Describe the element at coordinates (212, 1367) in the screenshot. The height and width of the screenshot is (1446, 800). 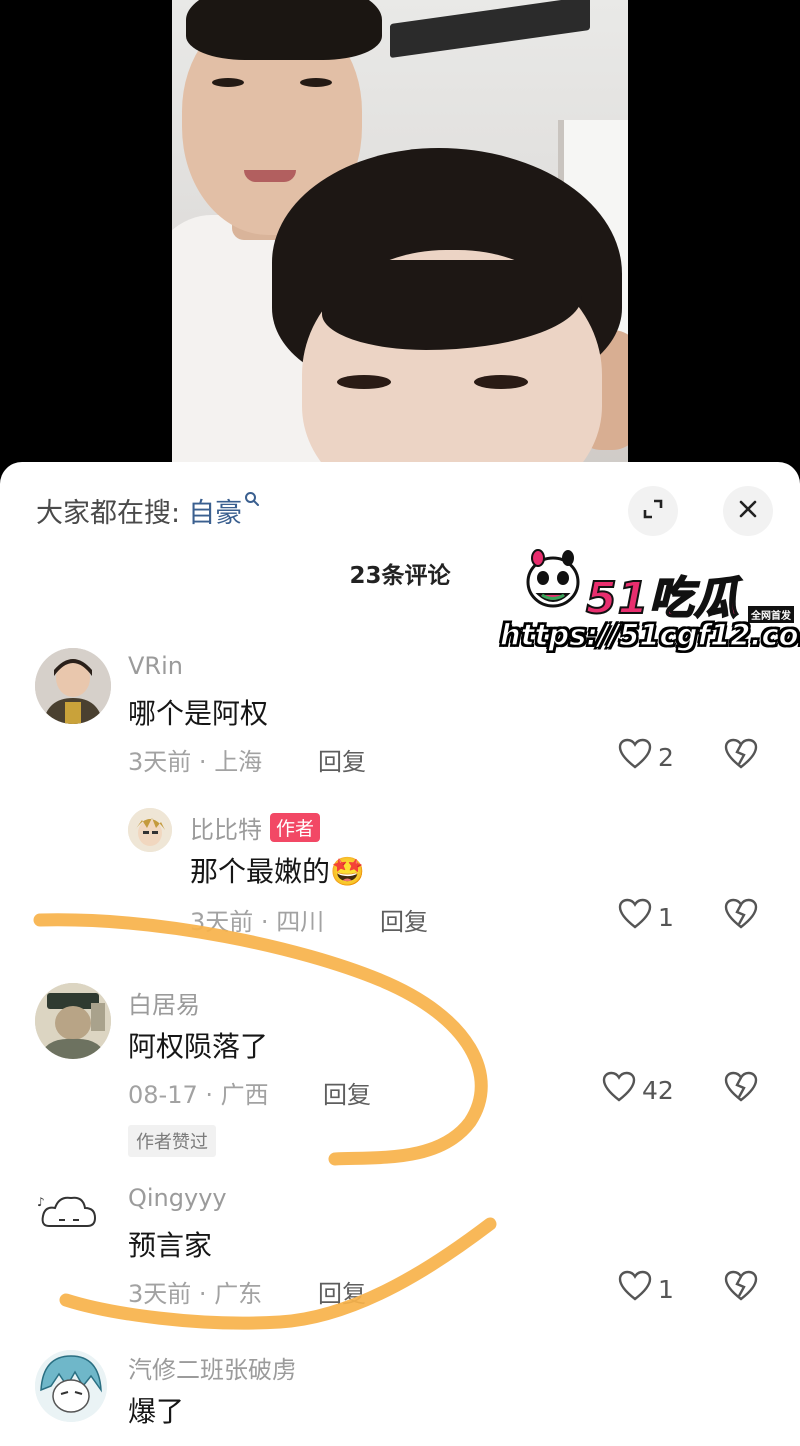
I see `comment-username: 汽修二班张破虏` at that location.